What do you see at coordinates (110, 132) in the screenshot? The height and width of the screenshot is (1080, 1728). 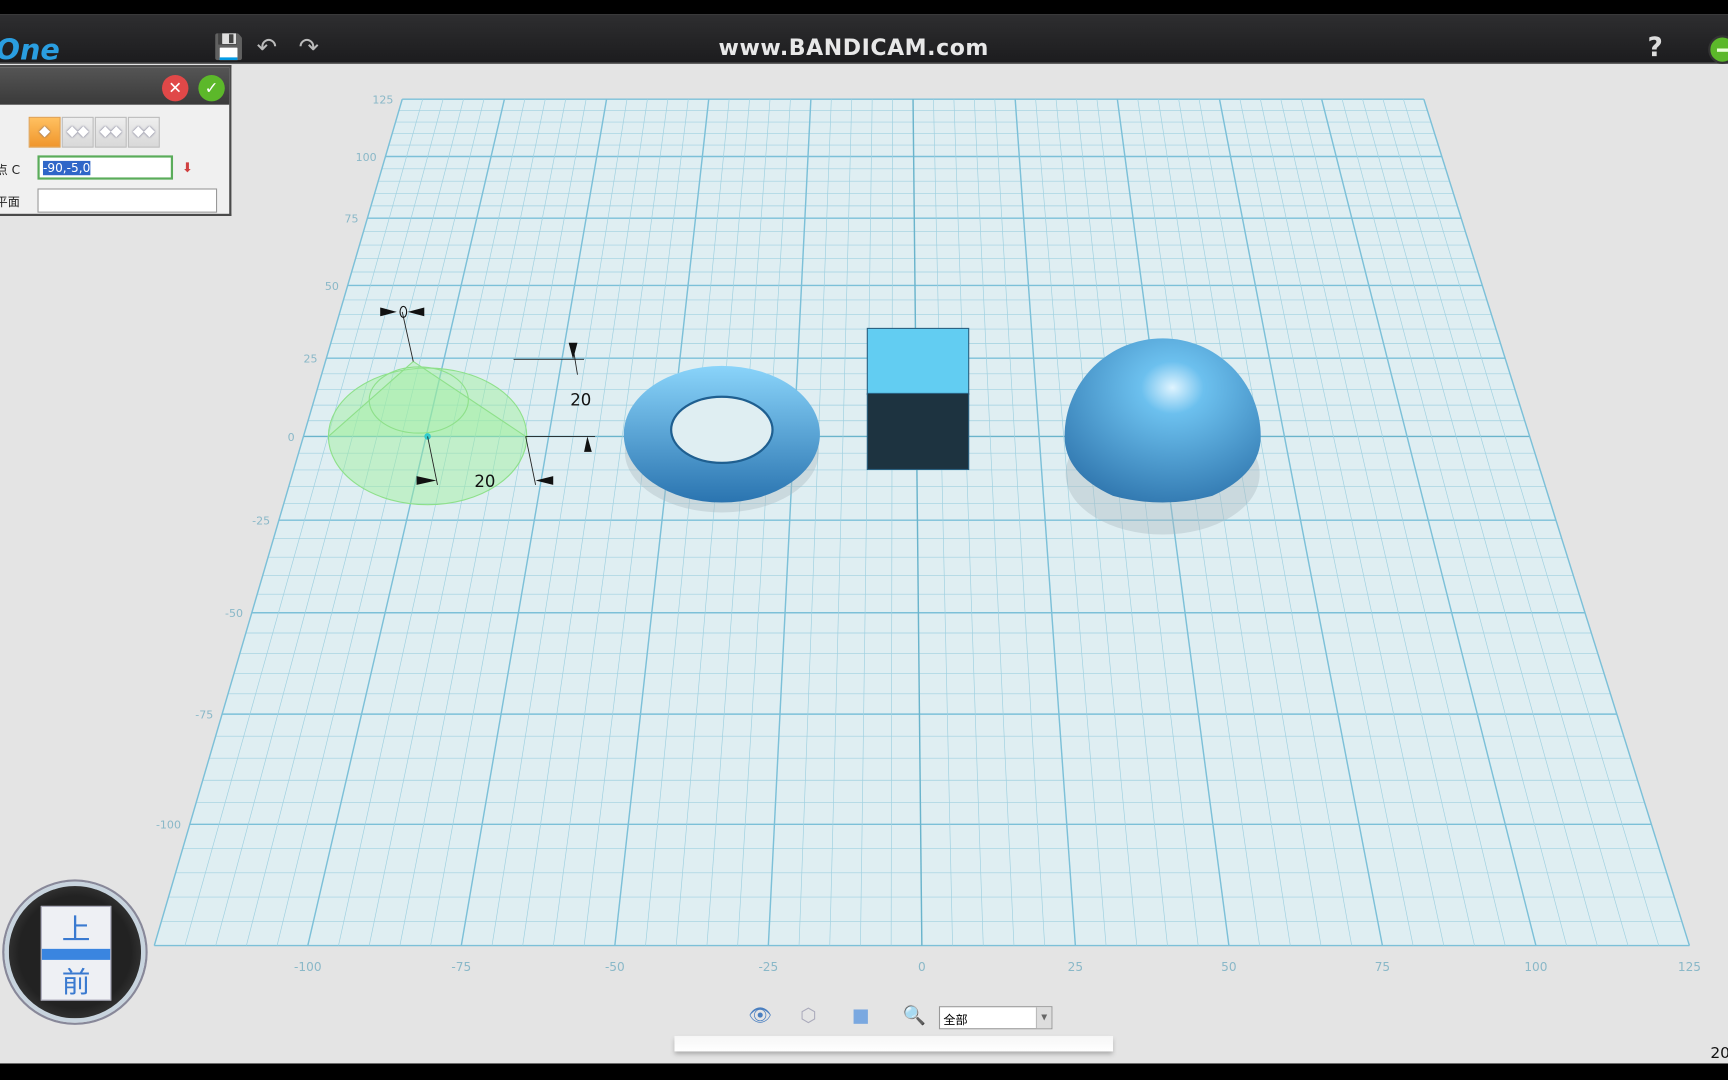 I see `mode-button-3: ◆◆` at bounding box center [110, 132].